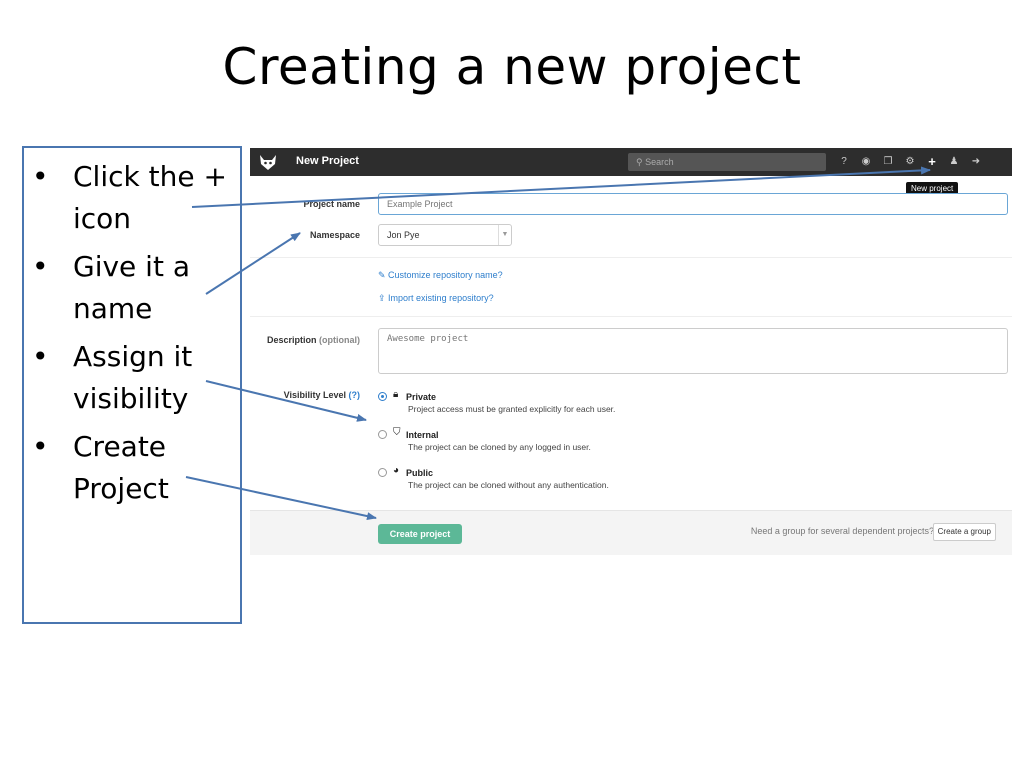 This screenshot has height=768, width=1024. Describe the element at coordinates (976, 162) in the screenshot. I see `sign-out-icon: ➜` at that location.